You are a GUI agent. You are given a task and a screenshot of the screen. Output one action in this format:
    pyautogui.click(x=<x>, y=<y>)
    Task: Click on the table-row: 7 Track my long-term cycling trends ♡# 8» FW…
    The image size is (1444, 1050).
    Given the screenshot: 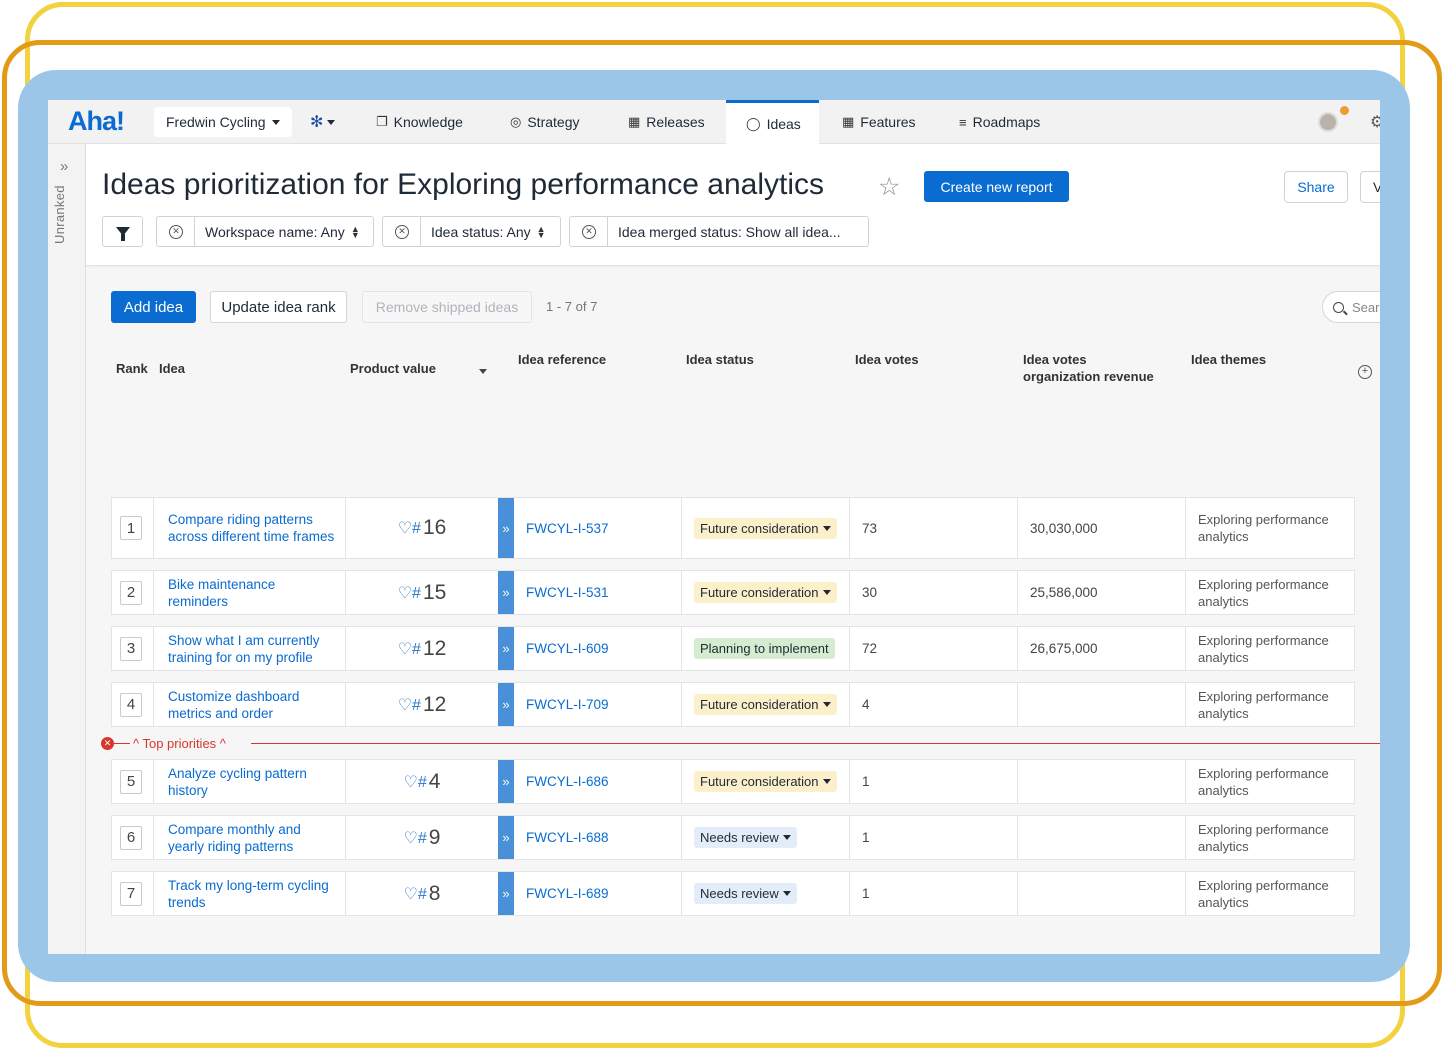 What is the action you would take?
    pyautogui.click(x=733, y=893)
    